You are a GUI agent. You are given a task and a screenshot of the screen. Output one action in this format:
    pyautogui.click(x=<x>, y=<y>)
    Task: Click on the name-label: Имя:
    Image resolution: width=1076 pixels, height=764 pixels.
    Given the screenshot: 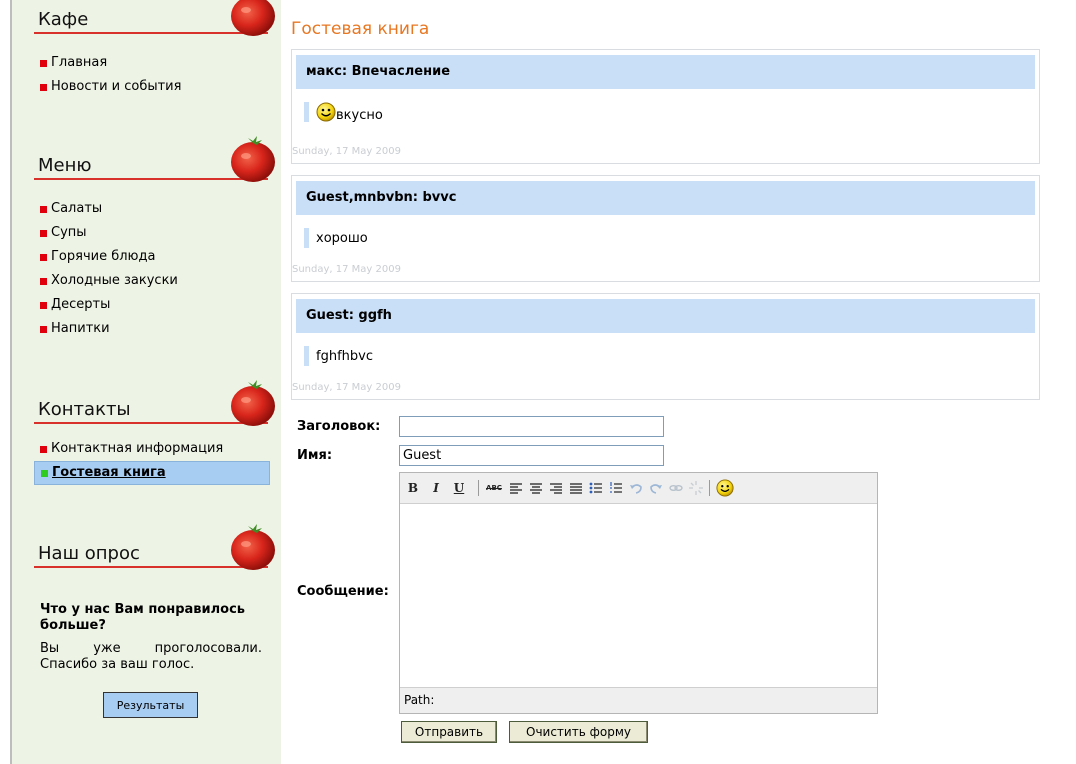 What is the action you would take?
    pyautogui.click(x=315, y=455)
    